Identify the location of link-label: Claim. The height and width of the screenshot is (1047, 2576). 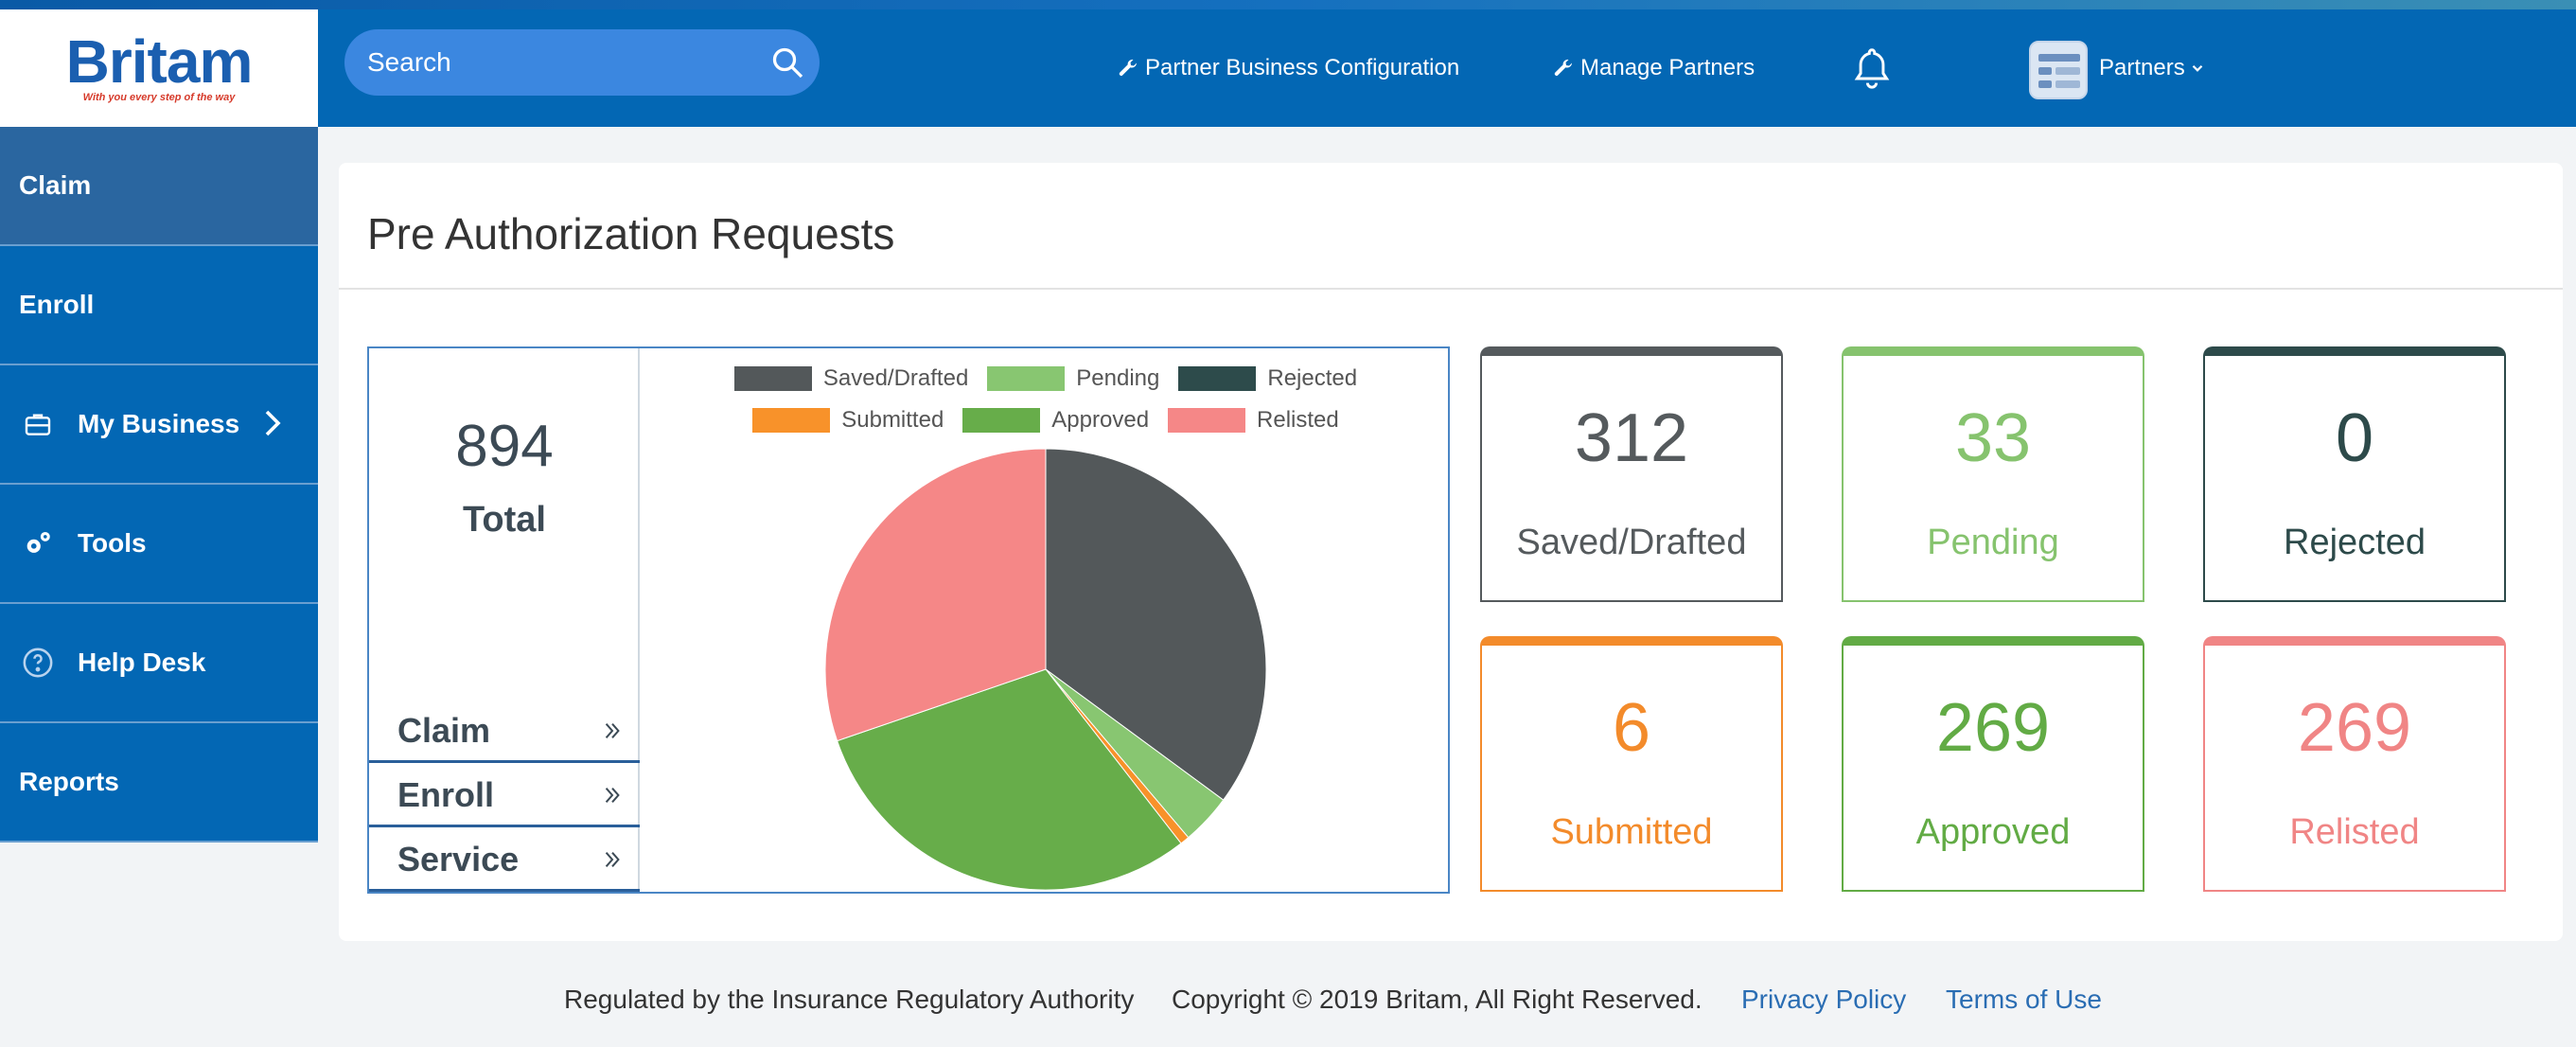
(444, 730).